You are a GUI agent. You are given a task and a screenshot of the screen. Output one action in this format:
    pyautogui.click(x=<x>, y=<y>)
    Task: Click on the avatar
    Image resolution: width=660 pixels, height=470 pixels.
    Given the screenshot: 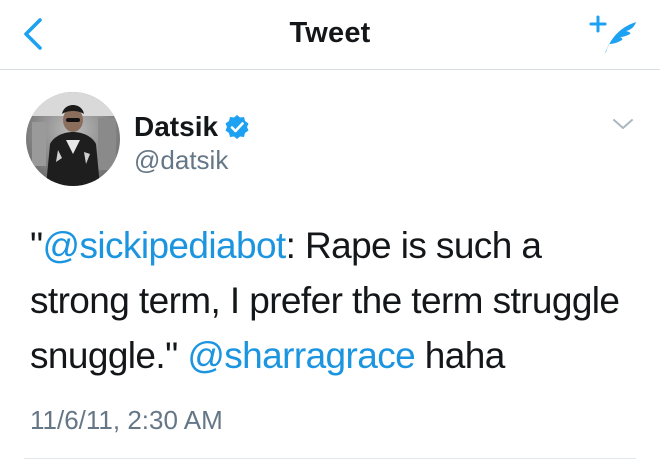 What is the action you would take?
    pyautogui.click(x=73, y=139)
    